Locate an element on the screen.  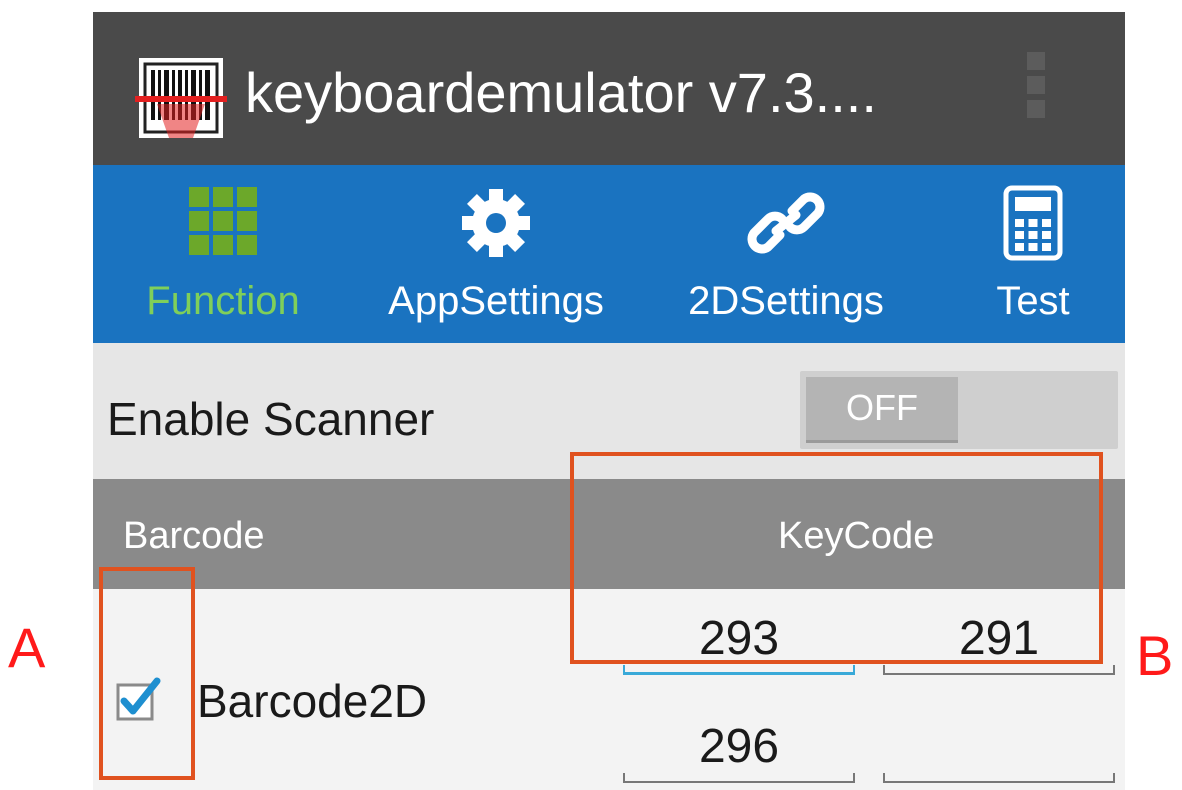
barcode-scanner-icon is located at coordinates (181, 98).